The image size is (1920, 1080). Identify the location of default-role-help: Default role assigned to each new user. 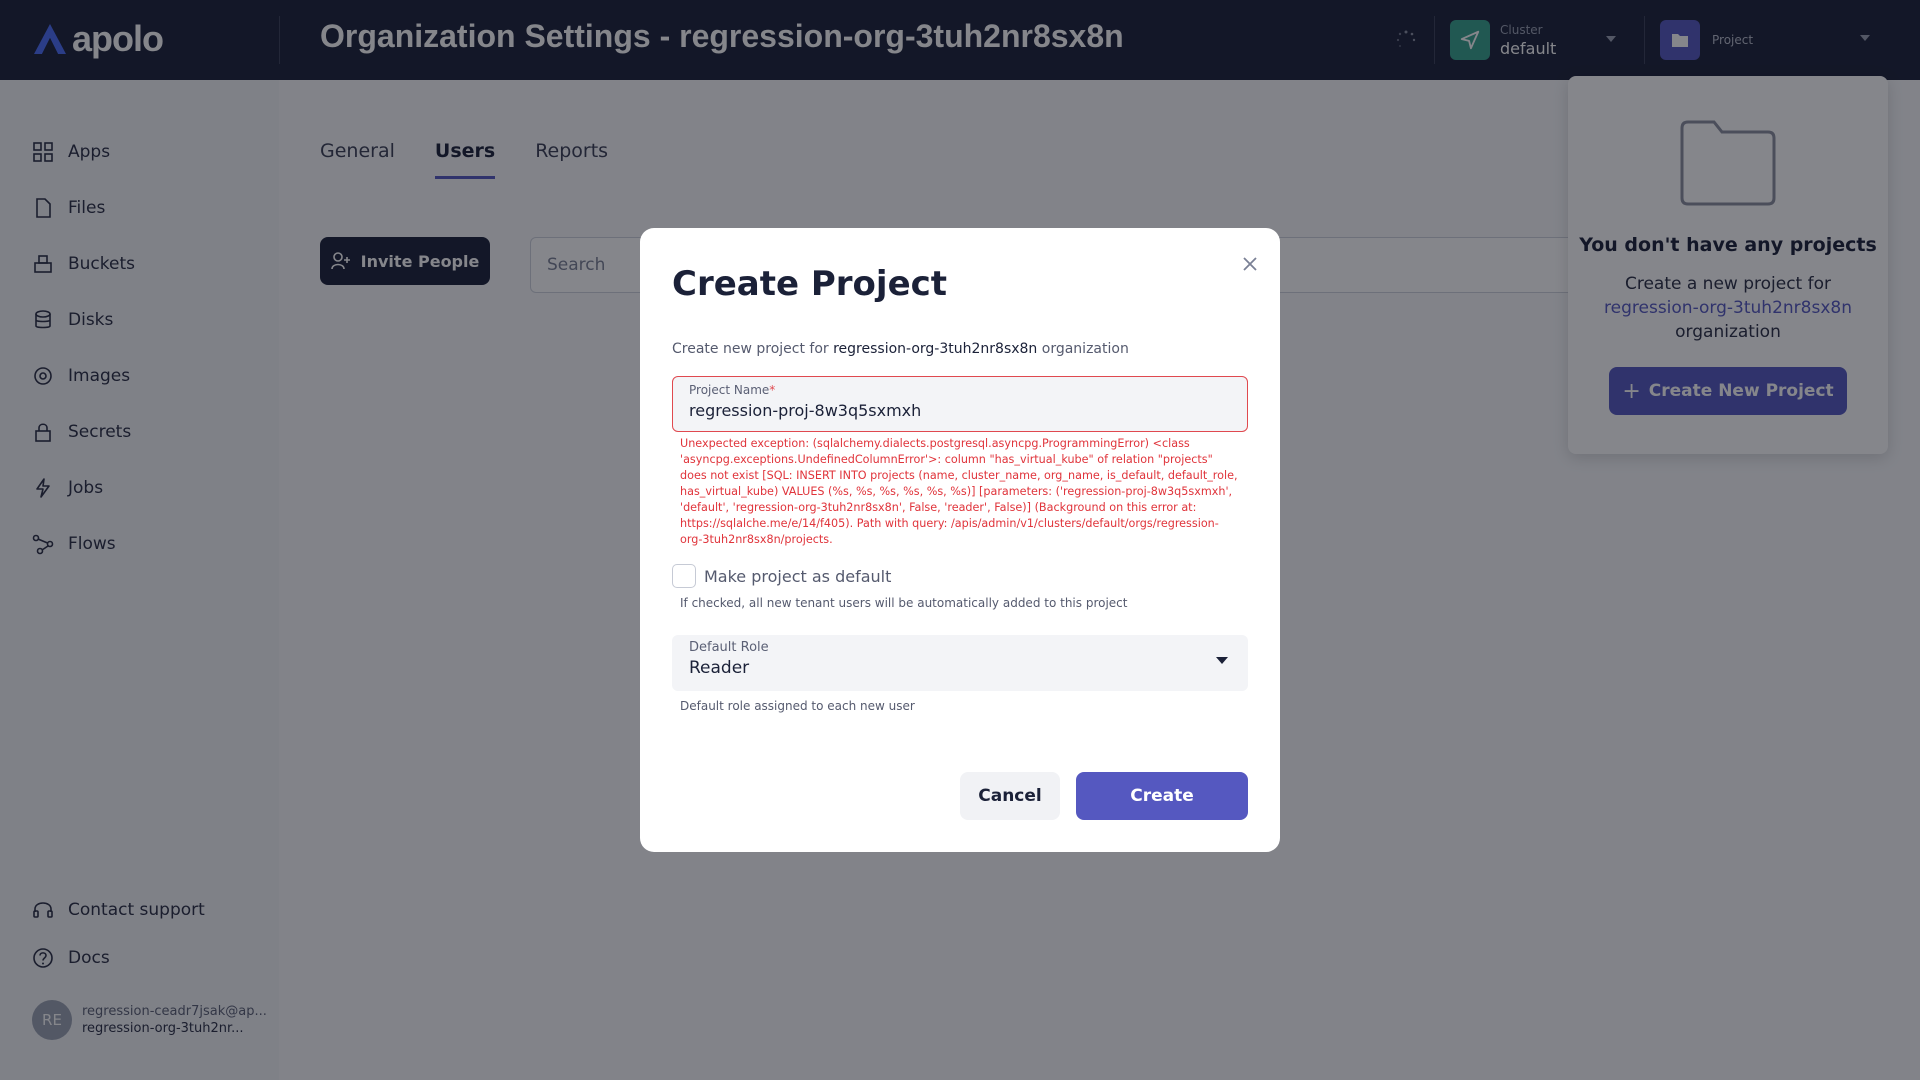
(797, 706).